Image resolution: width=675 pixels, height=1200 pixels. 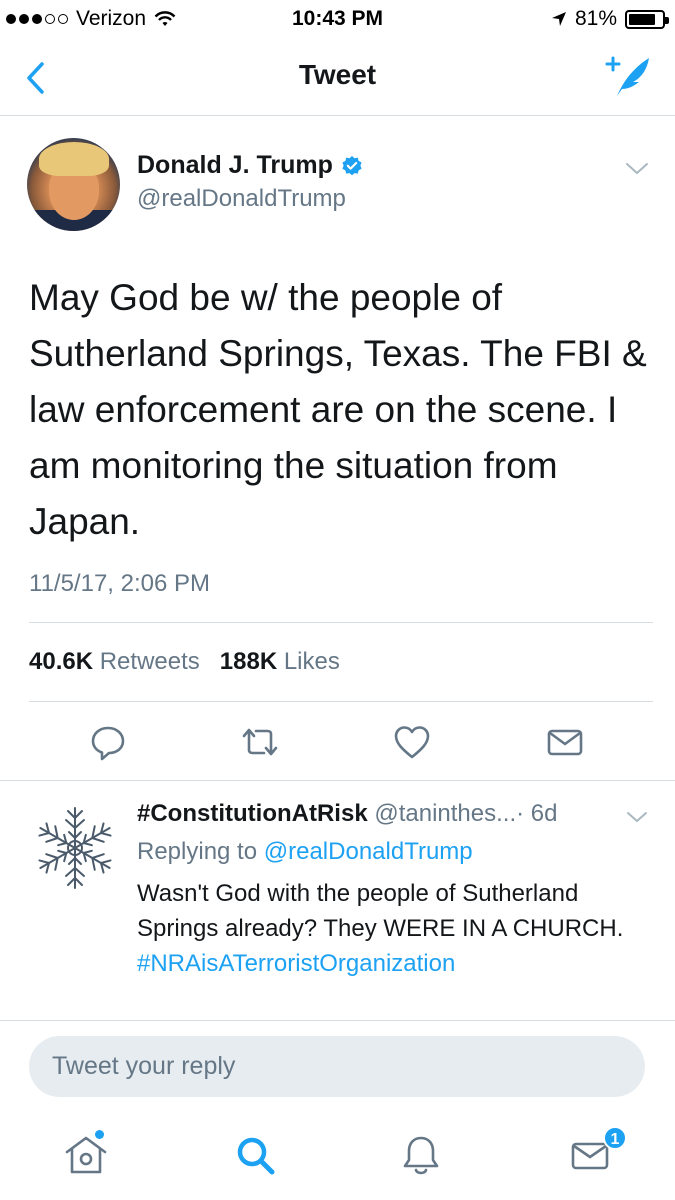 I want to click on status-right: 81%, so click(x=610, y=19).